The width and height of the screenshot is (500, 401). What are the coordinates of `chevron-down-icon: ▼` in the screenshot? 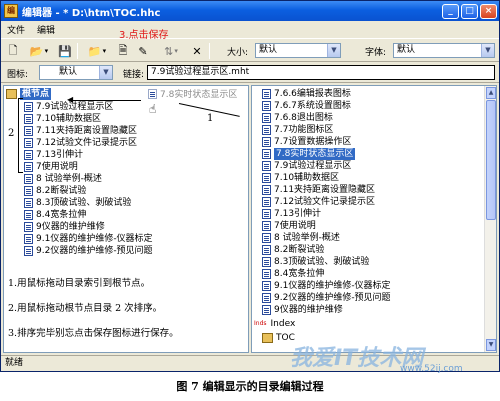 It's located at (105, 72).